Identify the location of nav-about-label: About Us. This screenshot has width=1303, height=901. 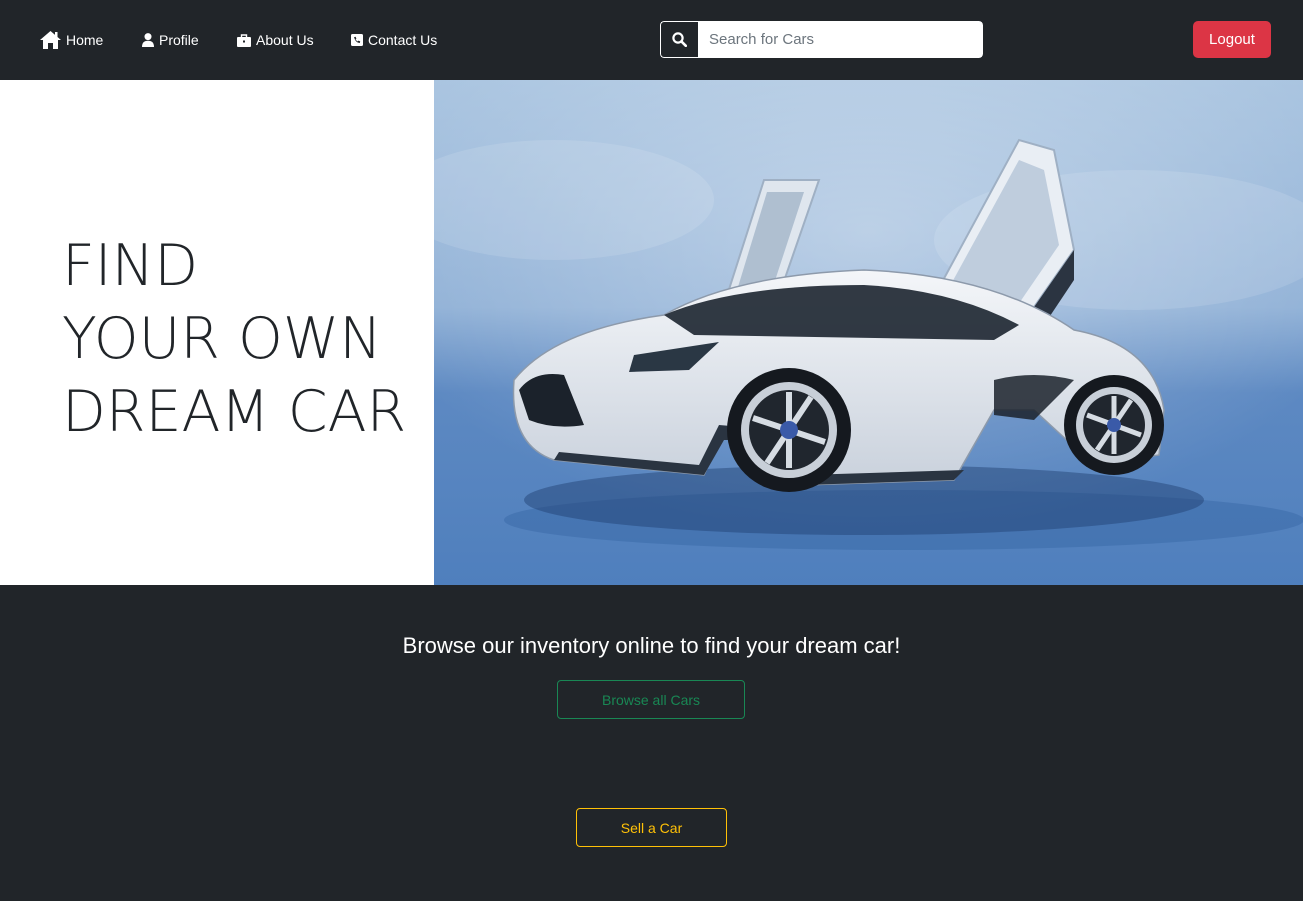
(285, 40).